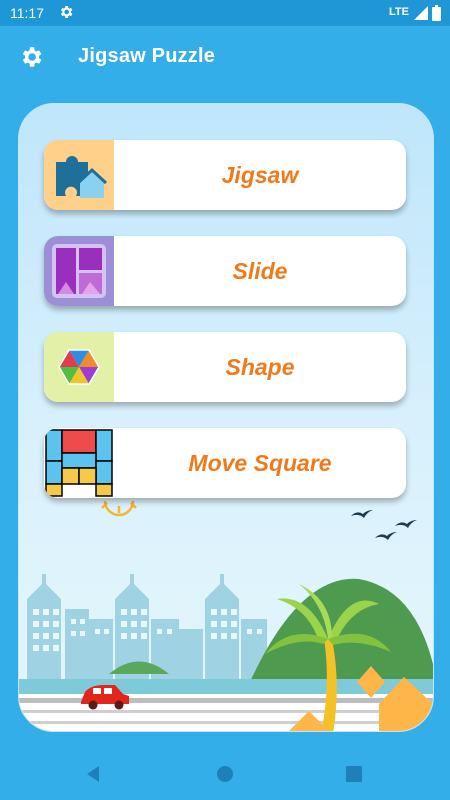 The height and width of the screenshot is (800, 450). I want to click on navigation-bar, so click(225, 774).